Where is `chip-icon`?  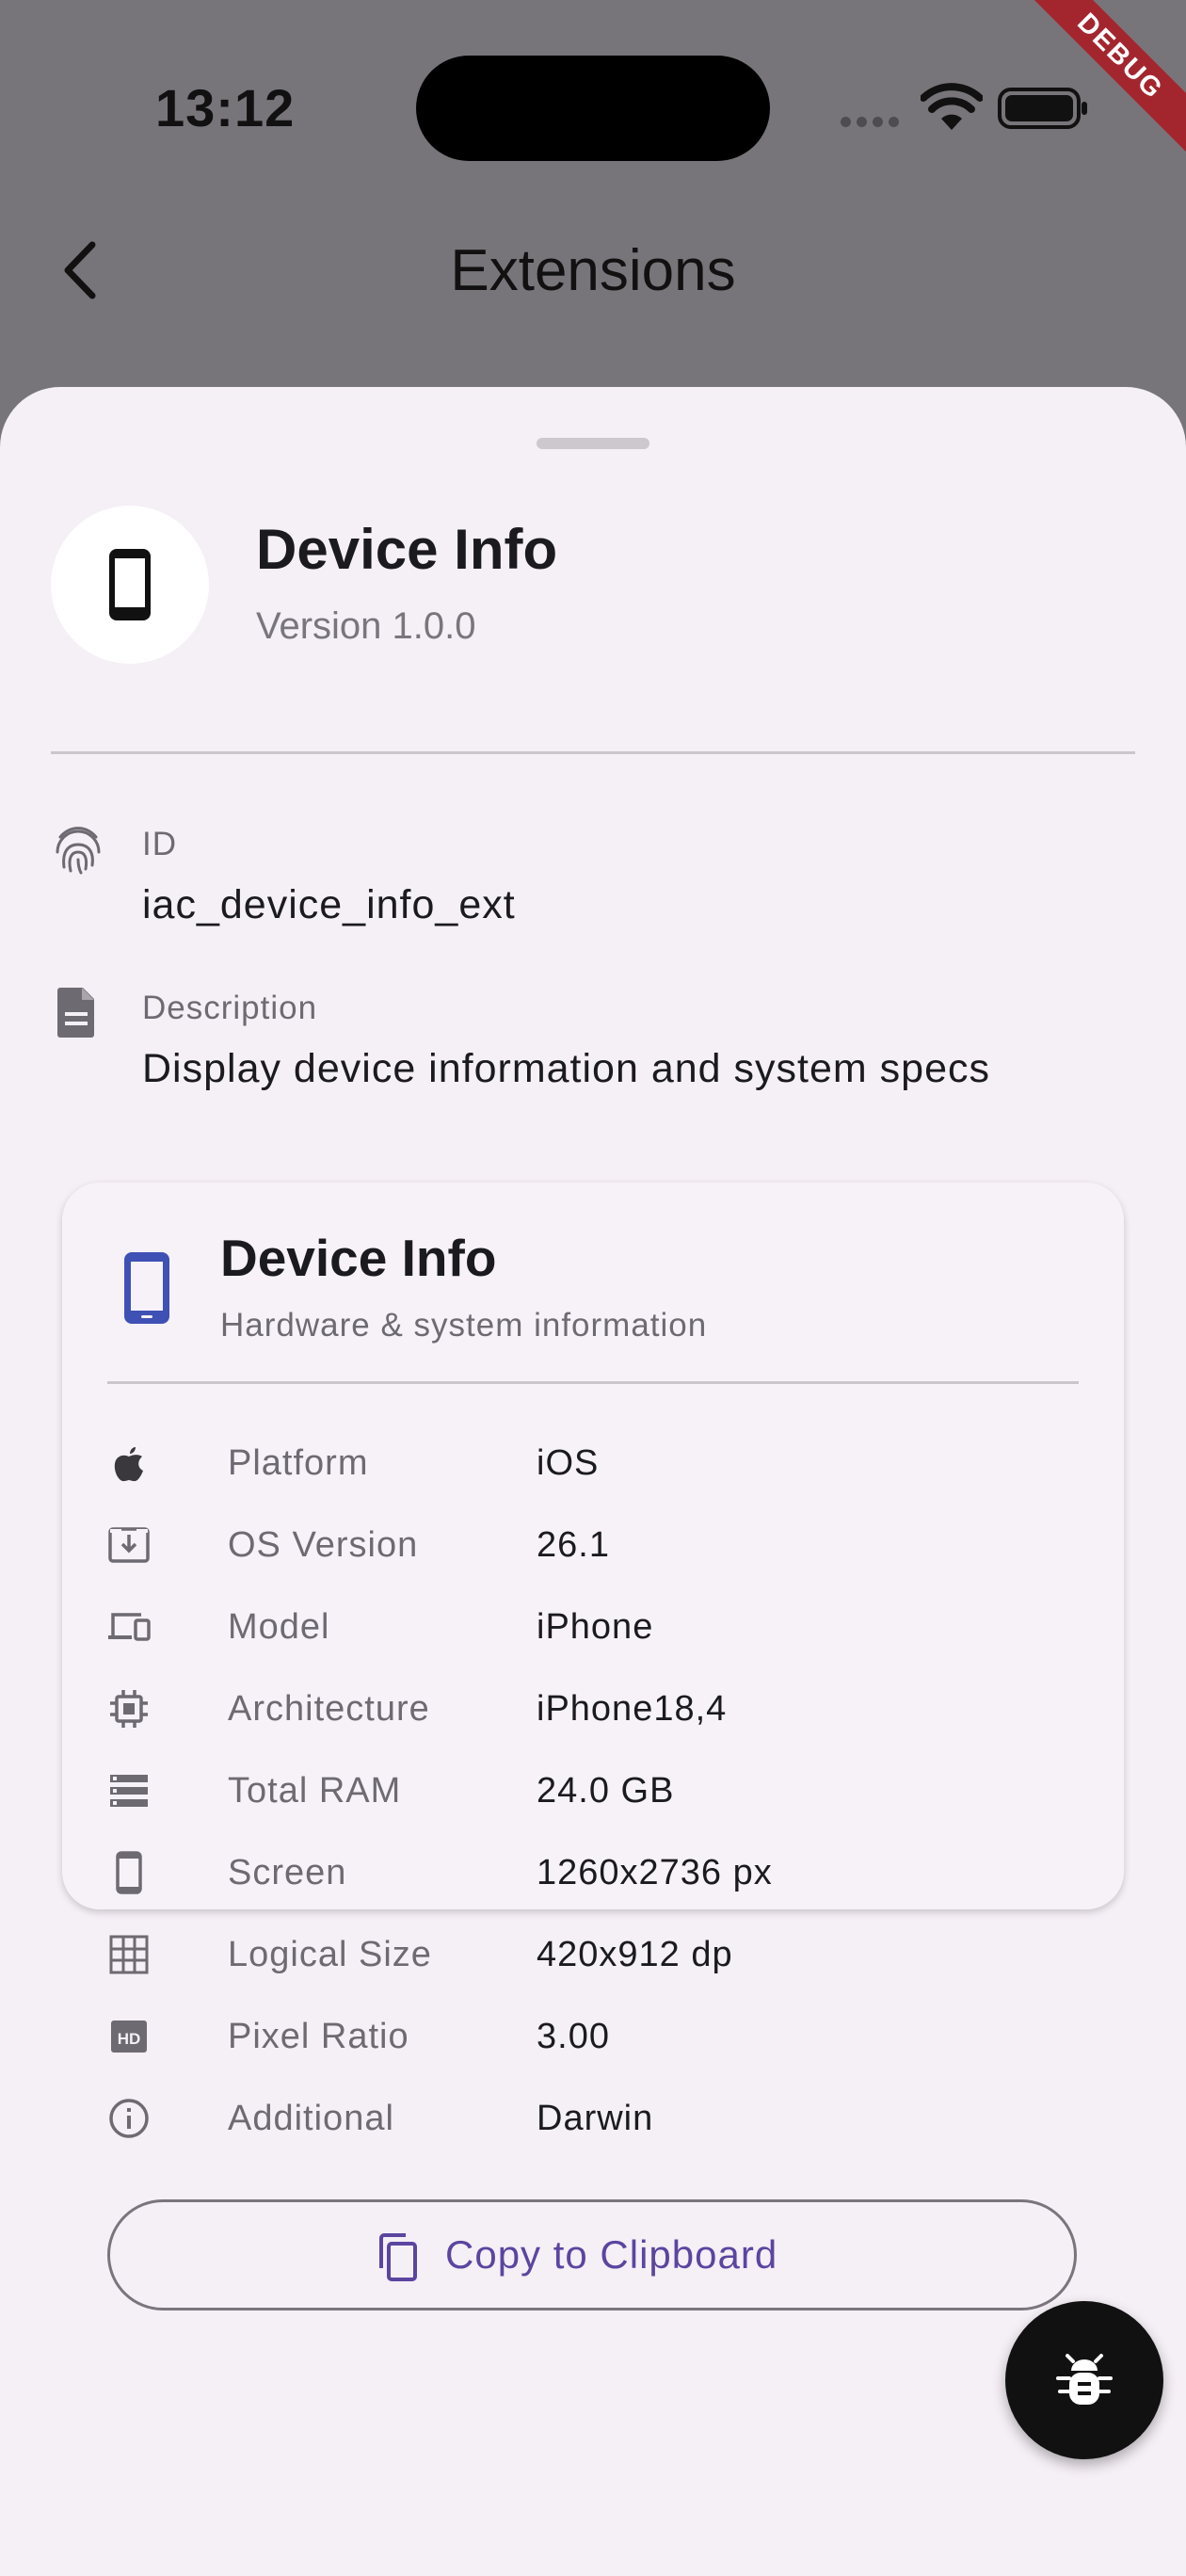 chip-icon is located at coordinates (129, 1709).